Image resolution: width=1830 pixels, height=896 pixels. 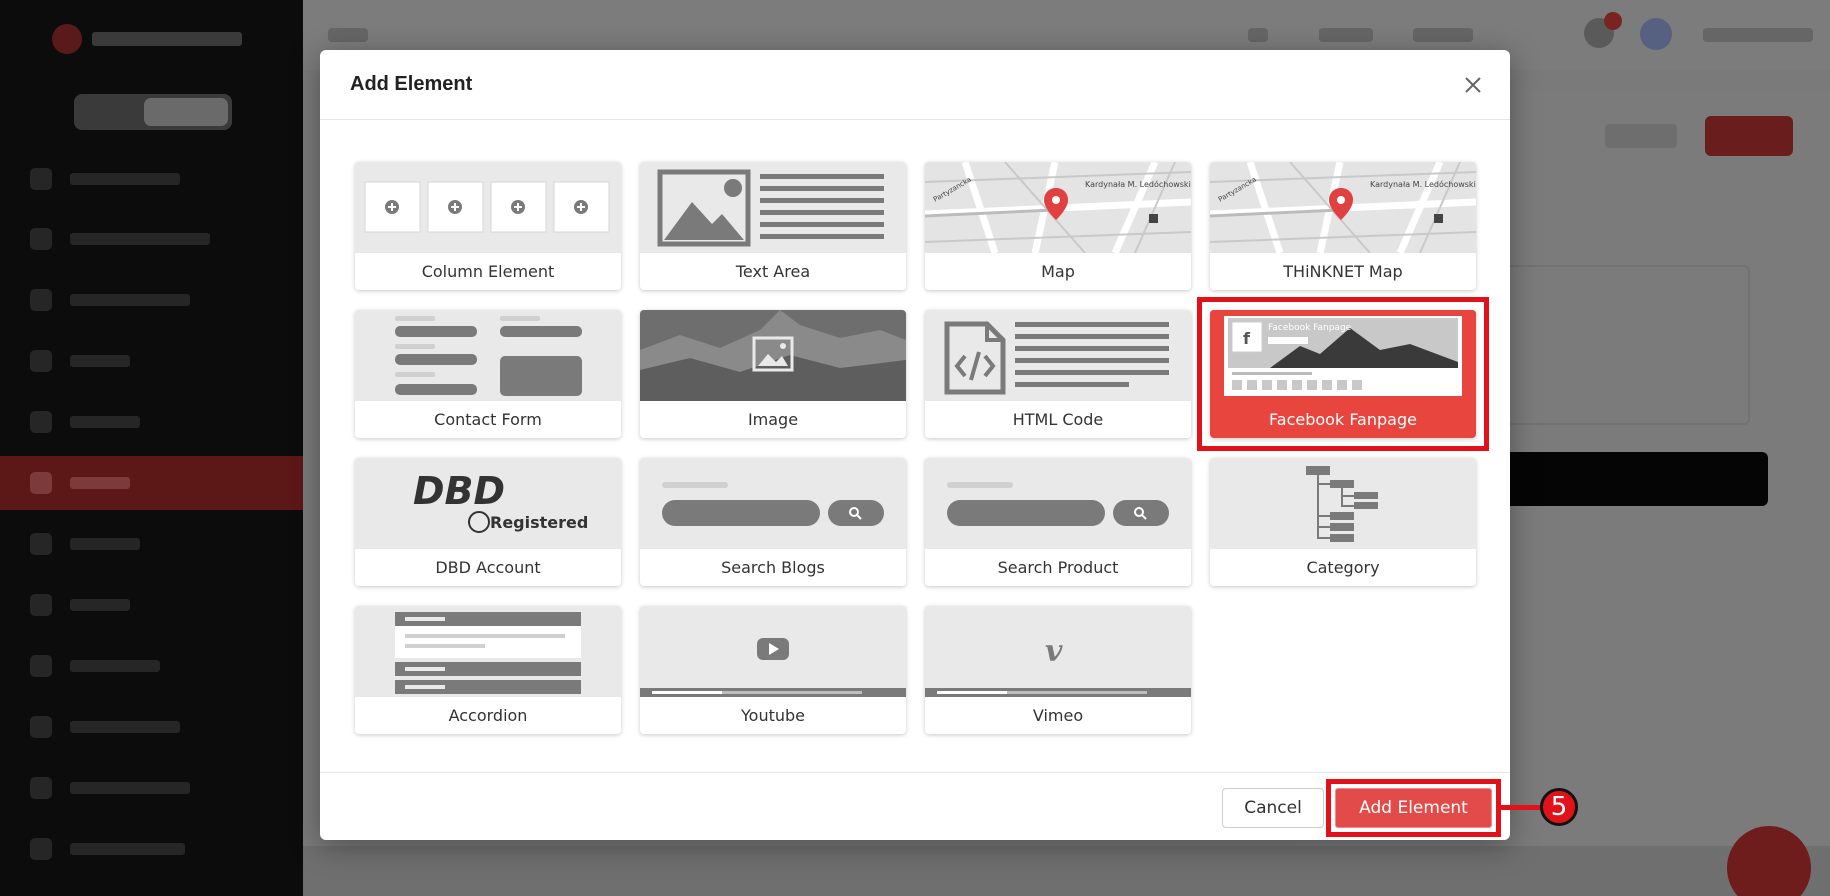 I want to click on search-product-icon, so click(x=1058, y=503).